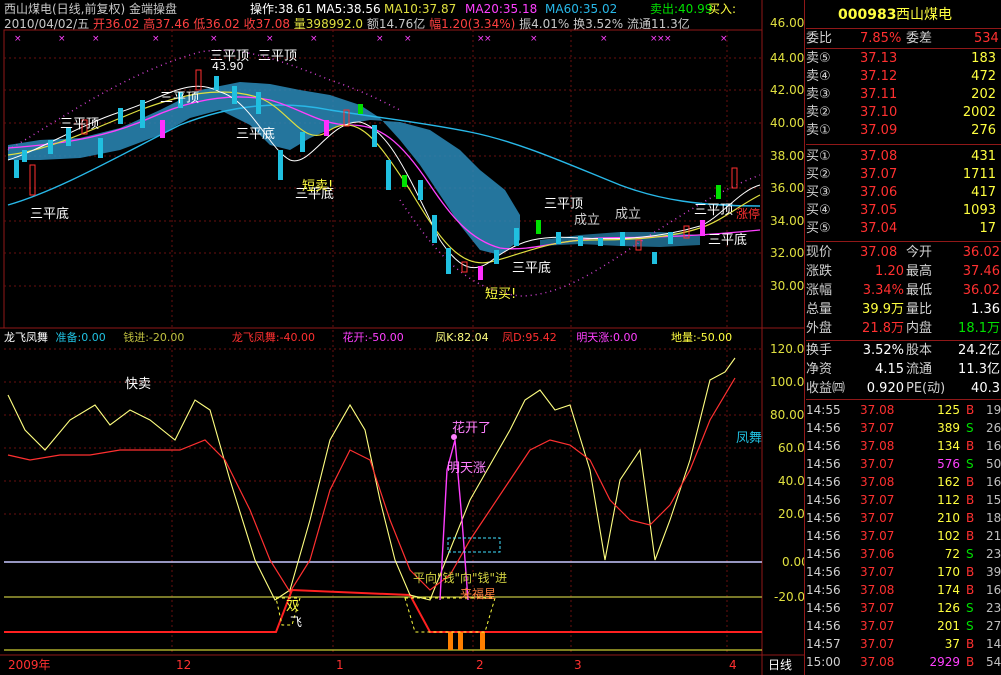 The height and width of the screenshot is (675, 1001). Describe the element at coordinates (372, 665) in the screenshot. I see `x-axis: 2009年 12 1 2 3 4` at that location.